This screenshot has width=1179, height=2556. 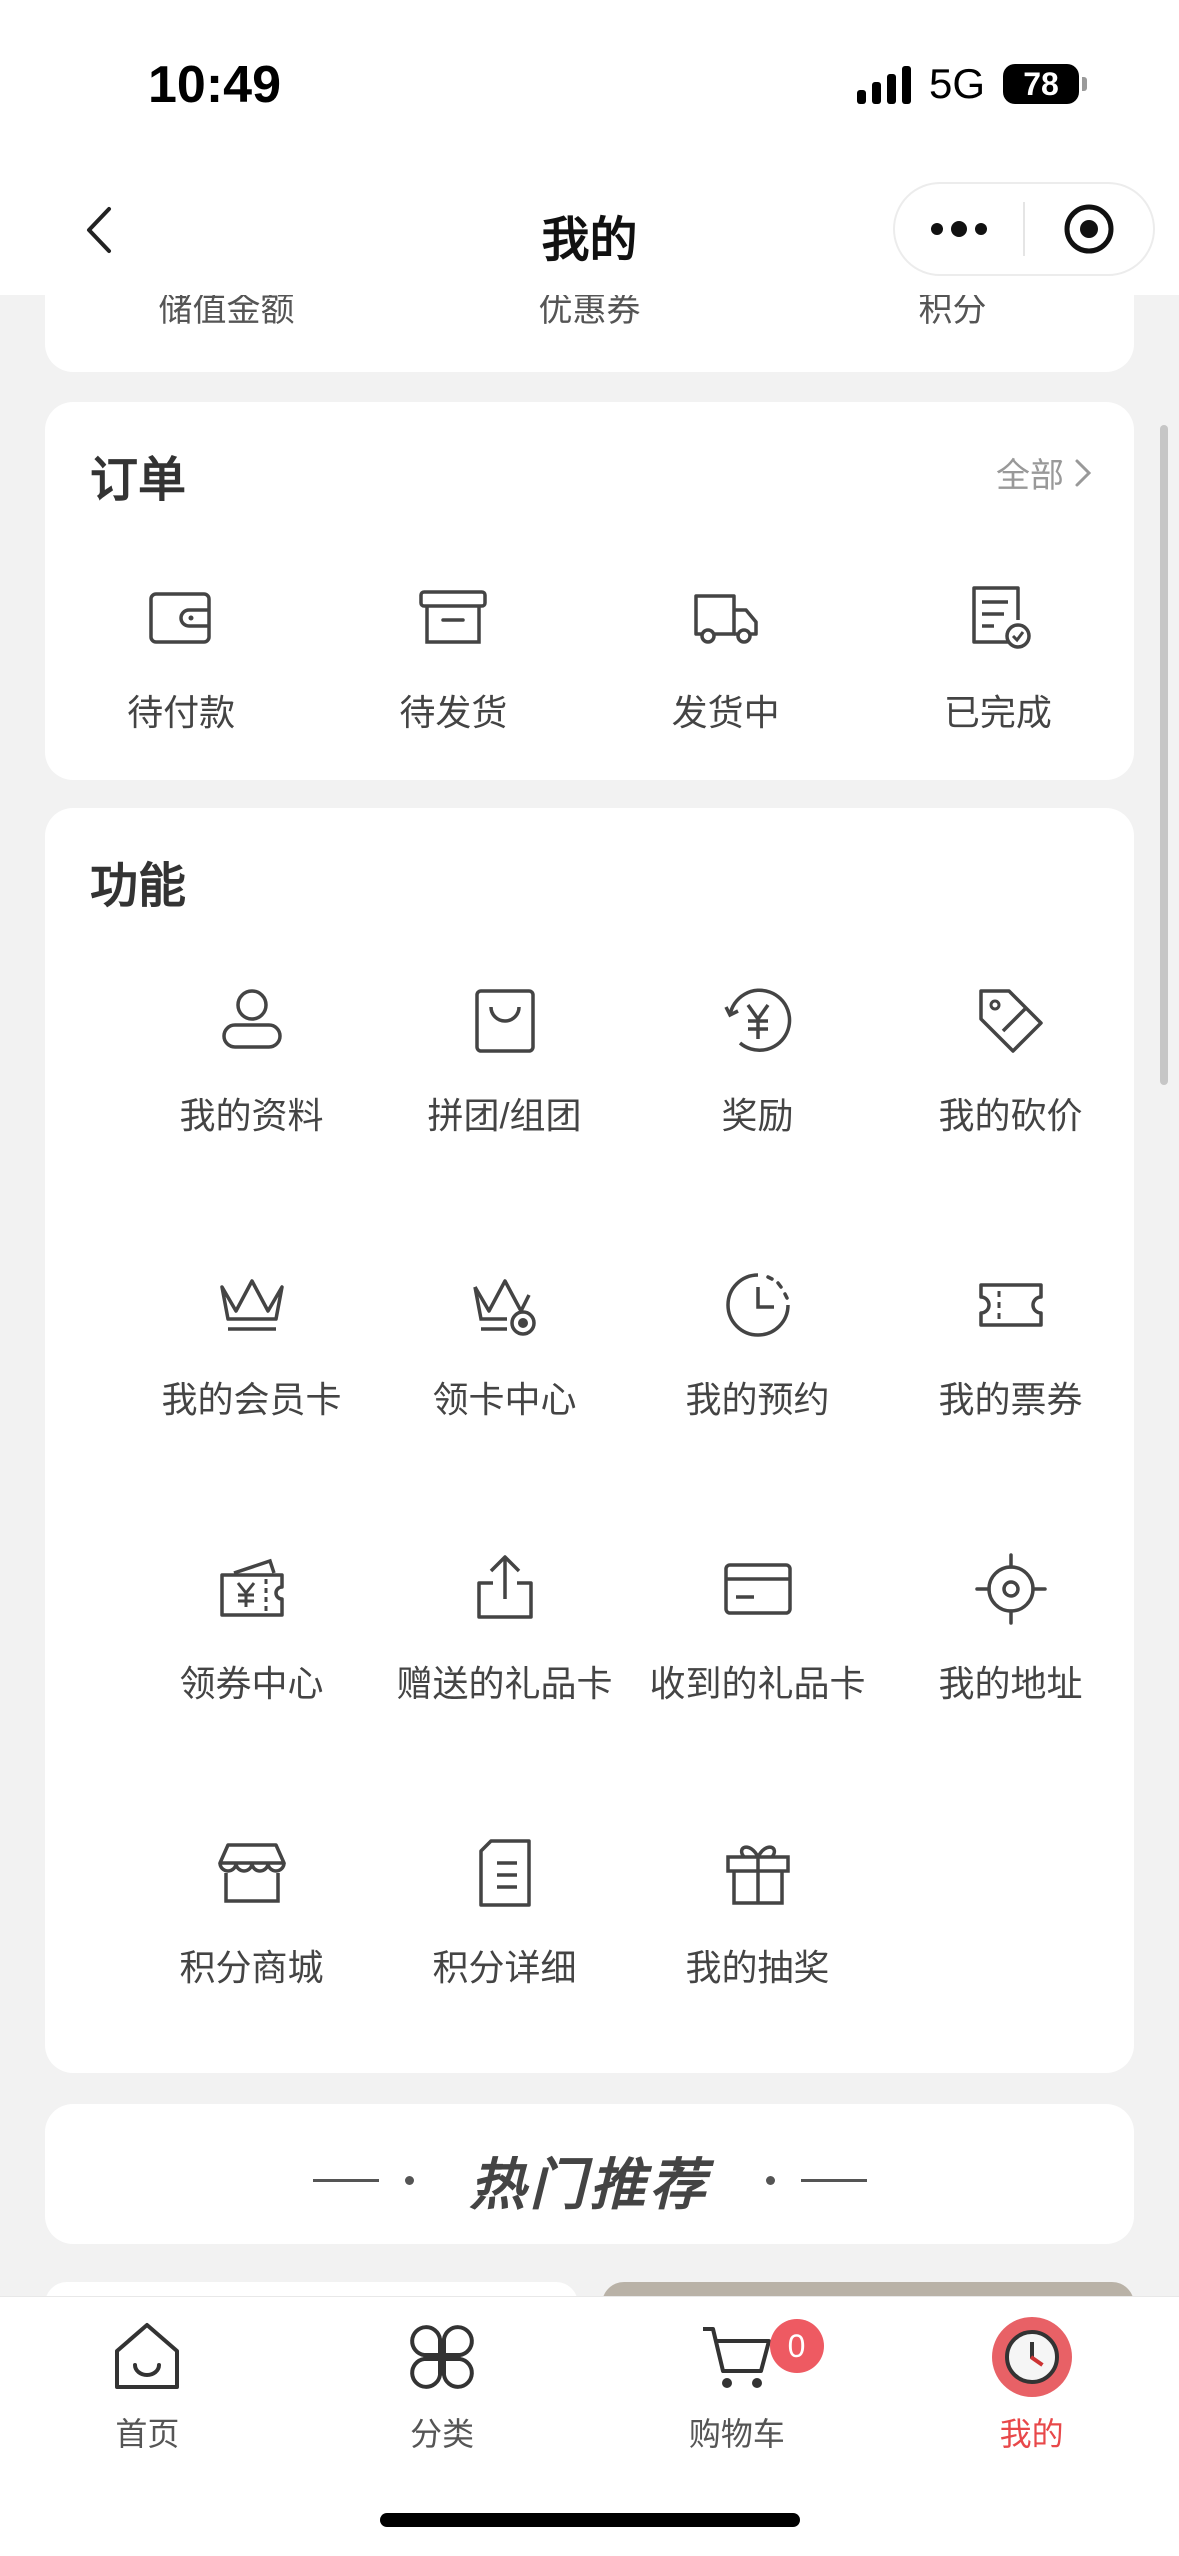 I want to click on function-label: 我的资料, so click(x=251, y=1115).